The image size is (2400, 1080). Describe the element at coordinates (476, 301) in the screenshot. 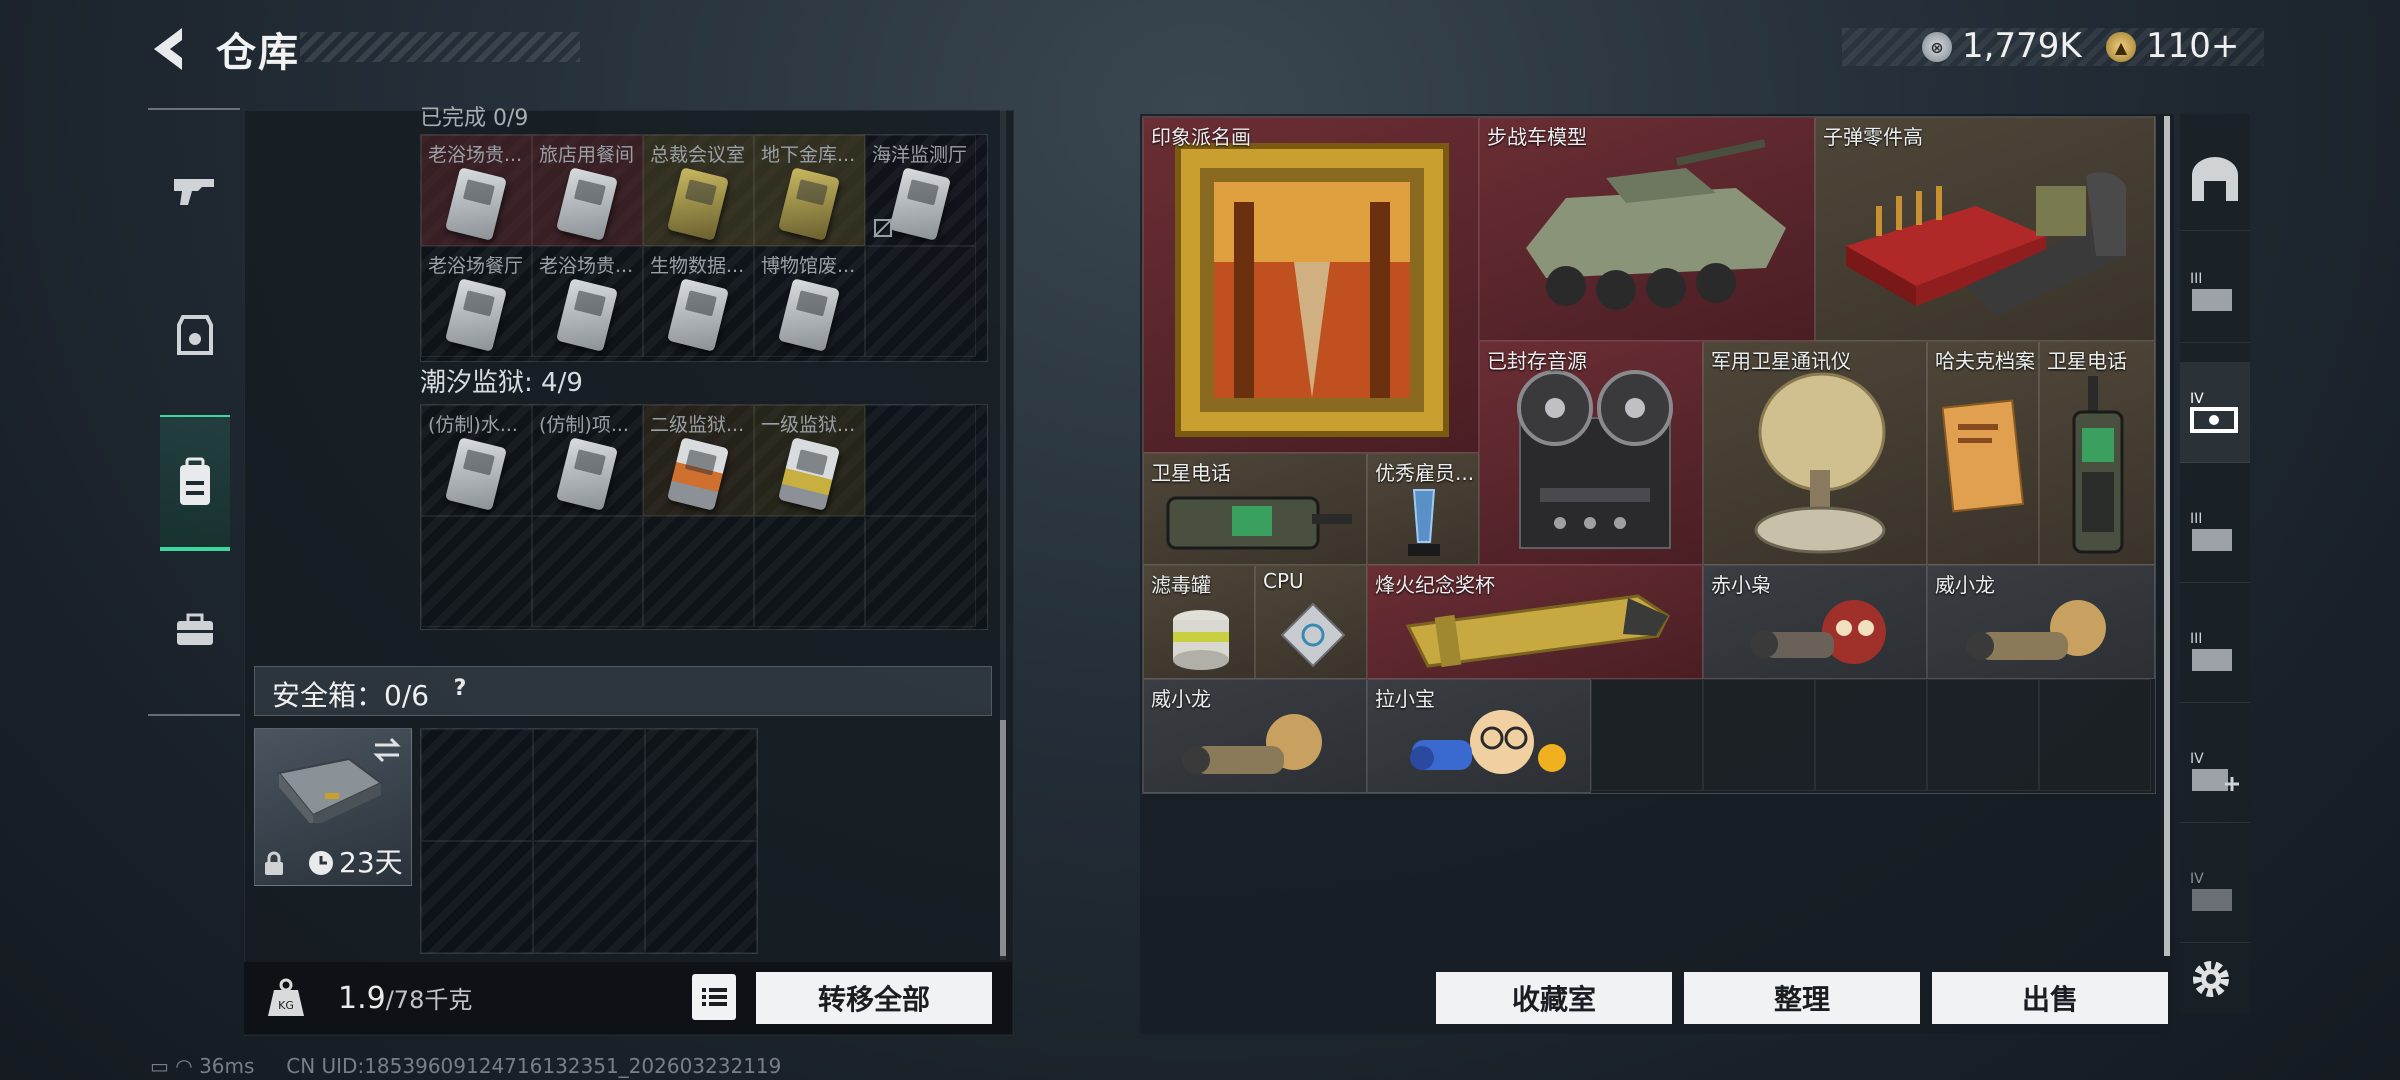

I see `card-slot: 老浴场餐厅` at that location.